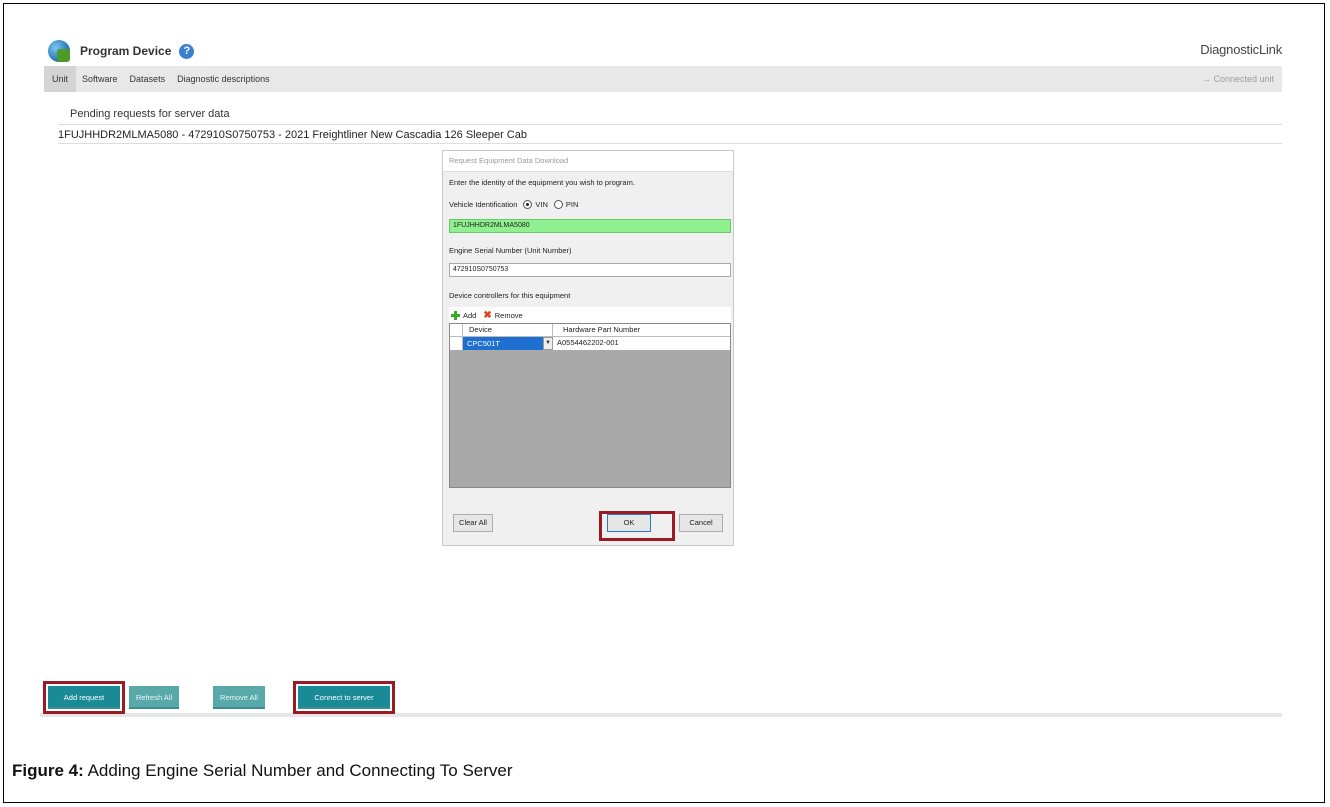 This screenshot has width=1330, height=807. I want to click on tab-datasets: Datasets, so click(148, 79).